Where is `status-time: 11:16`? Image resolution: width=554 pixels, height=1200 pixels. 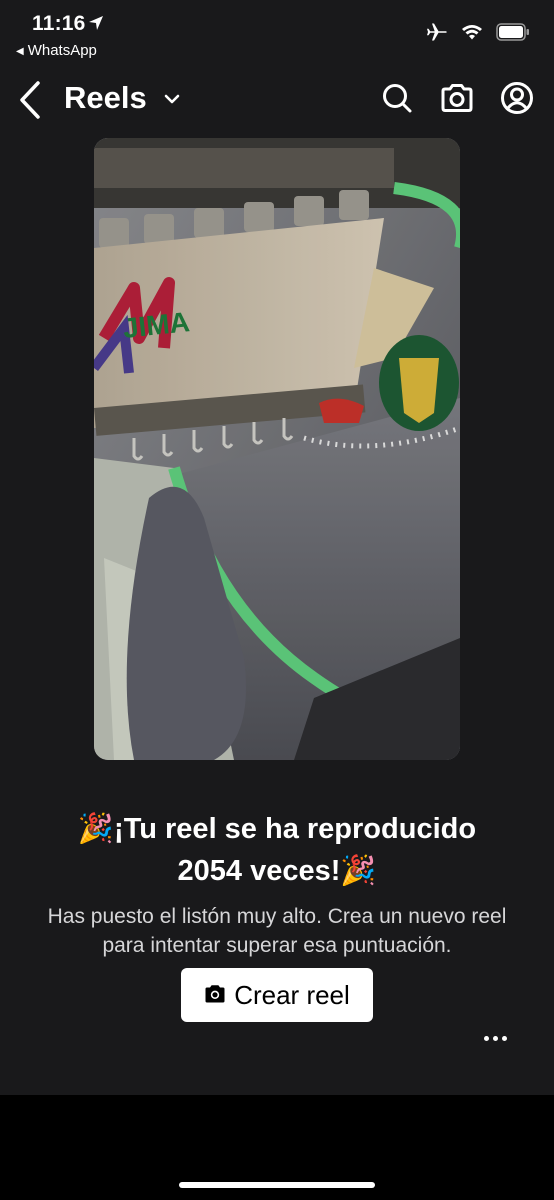 status-time: 11:16 is located at coordinates (59, 23).